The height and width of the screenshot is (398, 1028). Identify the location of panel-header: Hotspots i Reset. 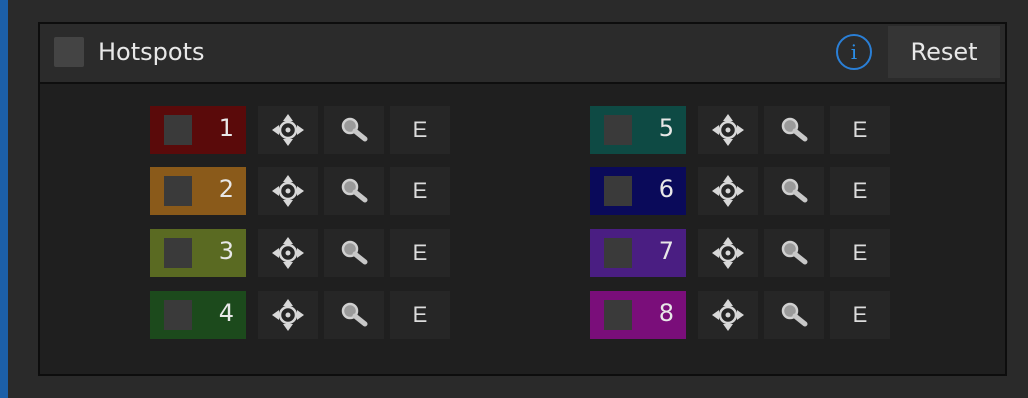
(522, 54).